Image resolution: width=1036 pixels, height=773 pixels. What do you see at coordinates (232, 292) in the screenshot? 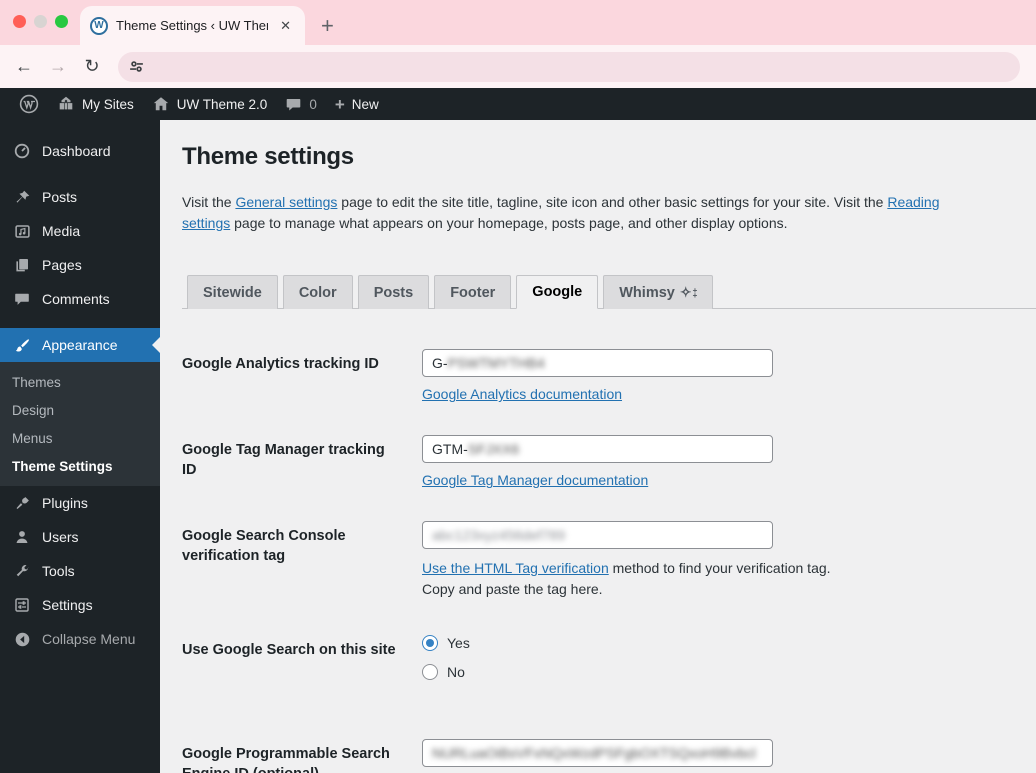
I see `tab-sitewide: Sitewide` at bounding box center [232, 292].